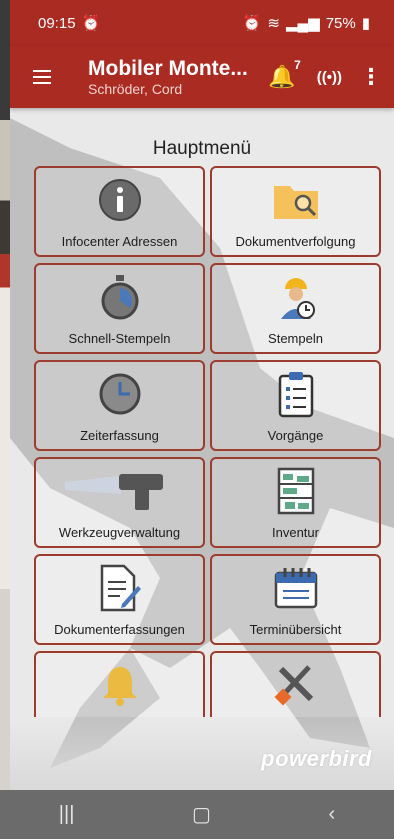 The image size is (394, 839). Describe the element at coordinates (273, 23) in the screenshot. I see `wifi-icon: ≋` at that location.